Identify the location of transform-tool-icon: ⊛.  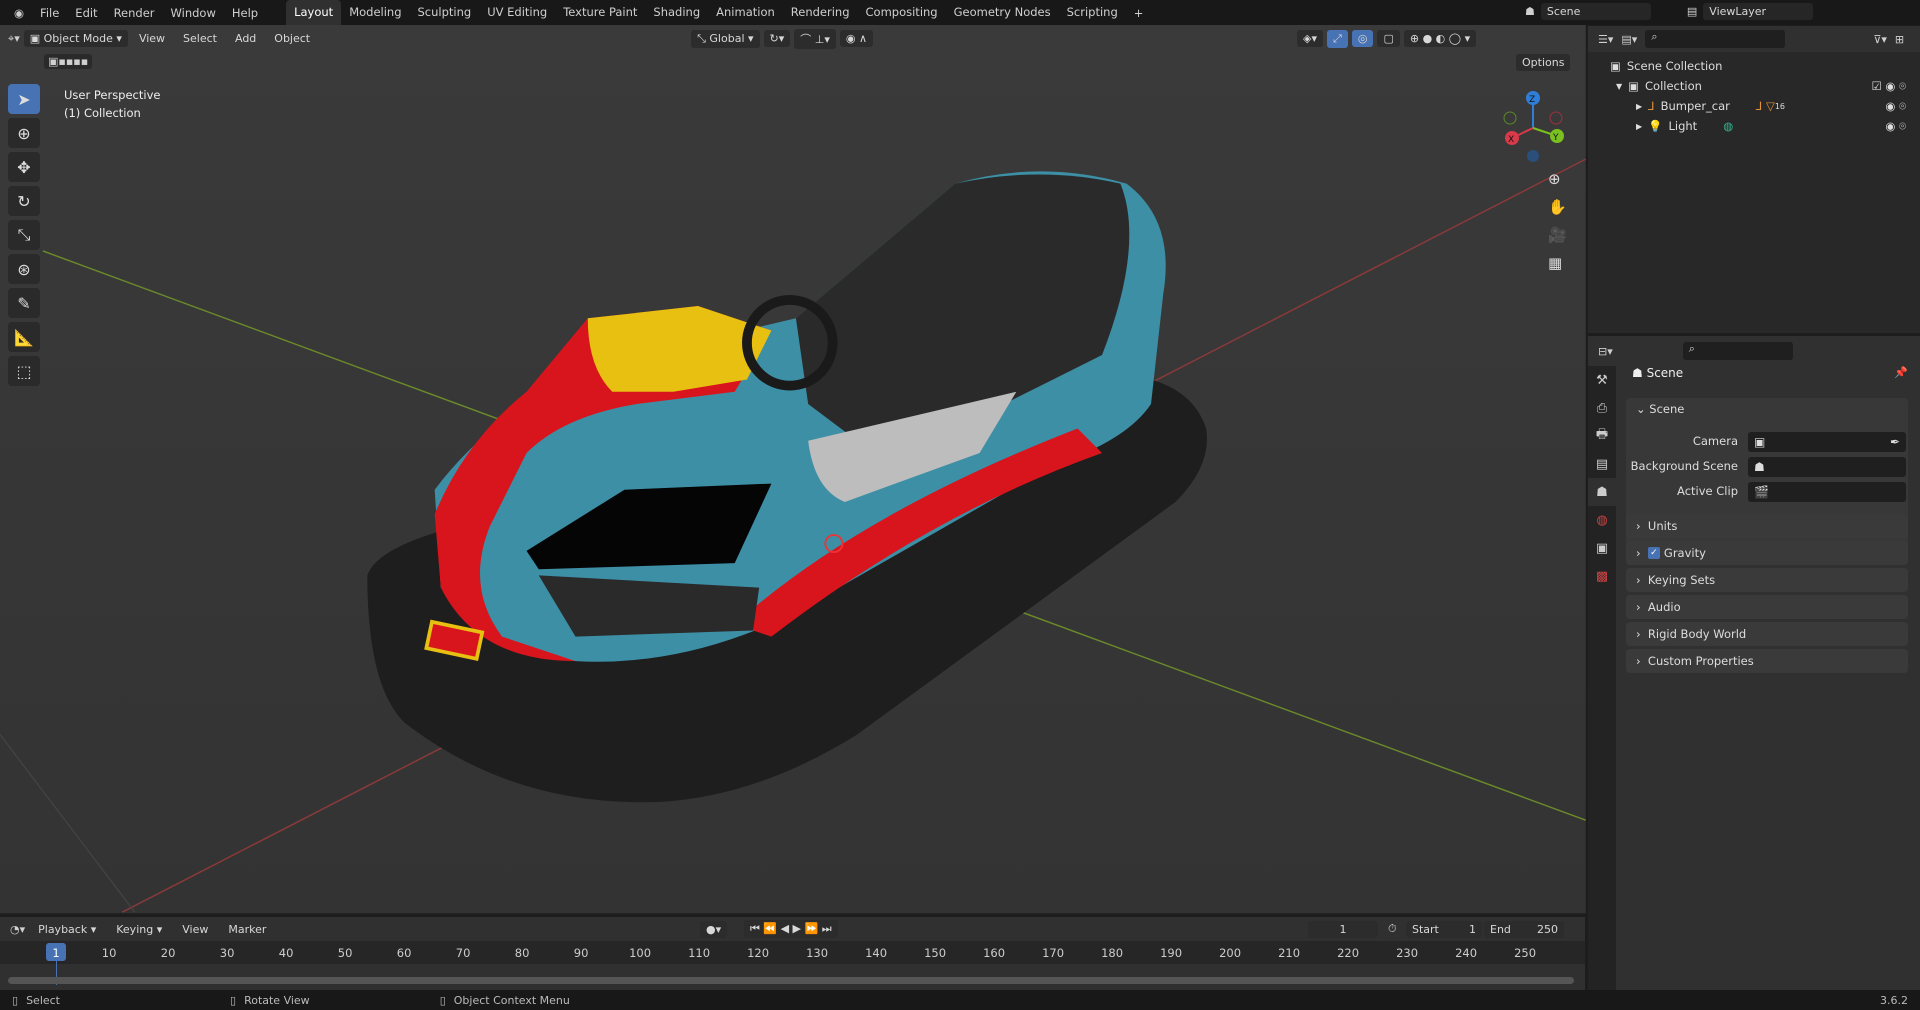
(24, 269).